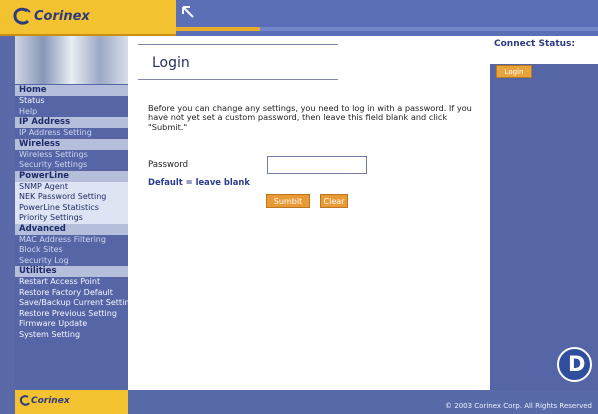 The image size is (598, 414). What do you see at coordinates (218, 29) in the screenshot?
I see `top-progress-fill` at bounding box center [218, 29].